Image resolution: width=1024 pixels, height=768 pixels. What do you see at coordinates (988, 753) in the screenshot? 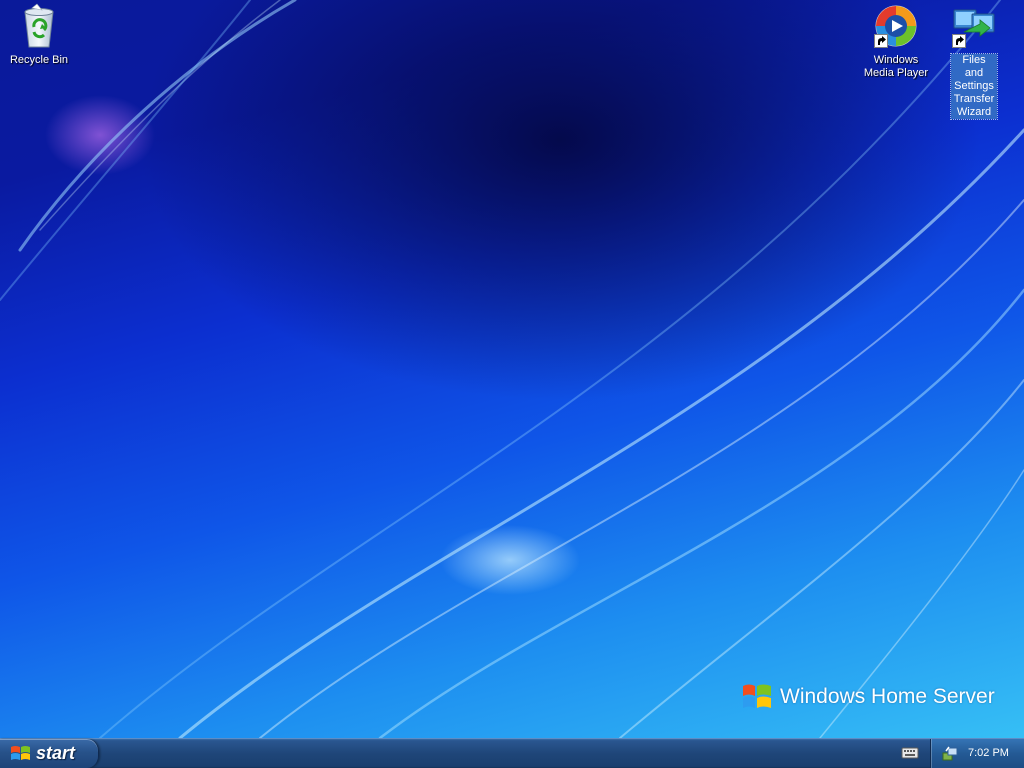
I see `clock: 7:02 PM` at bounding box center [988, 753].